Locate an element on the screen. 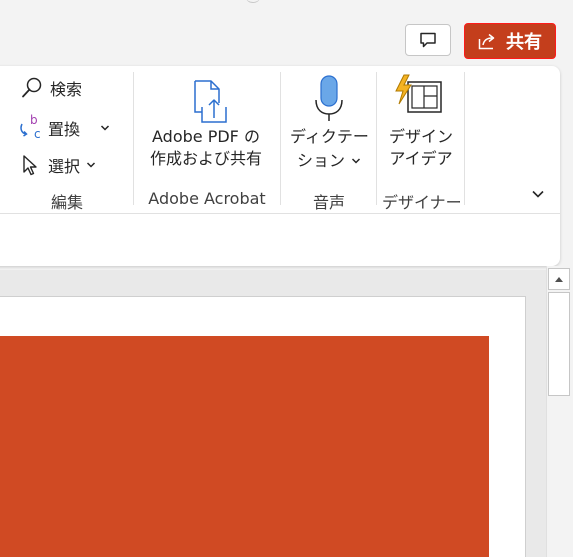  titlebar-fragment is located at coordinates (253, 1).